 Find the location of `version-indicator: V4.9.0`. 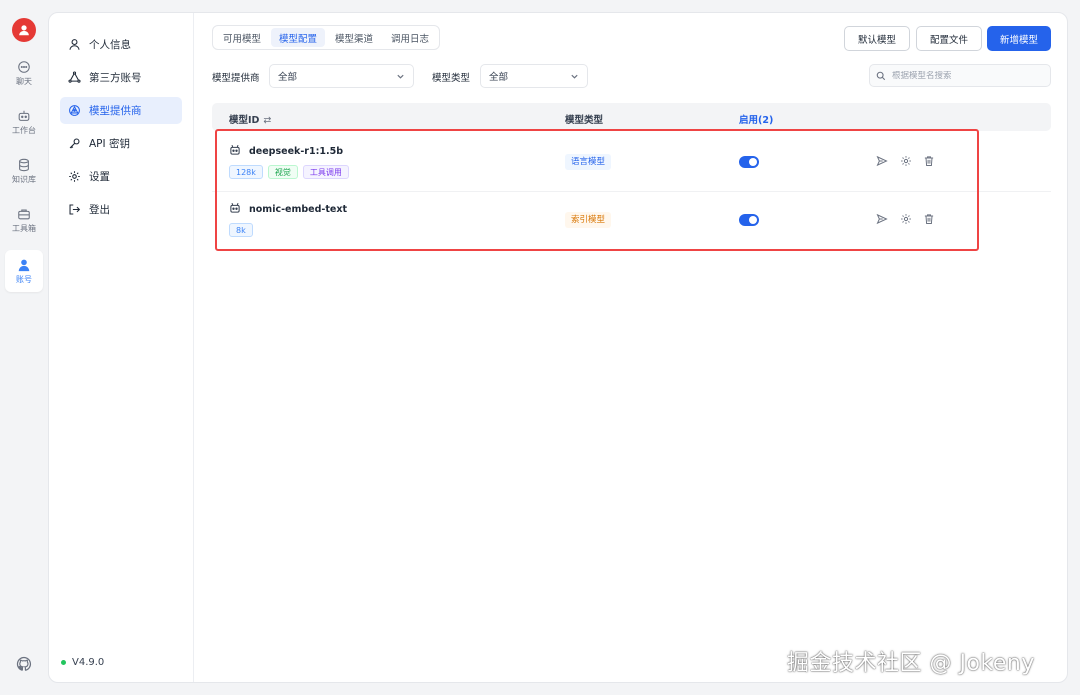

version-indicator: V4.9.0 is located at coordinates (82, 662).